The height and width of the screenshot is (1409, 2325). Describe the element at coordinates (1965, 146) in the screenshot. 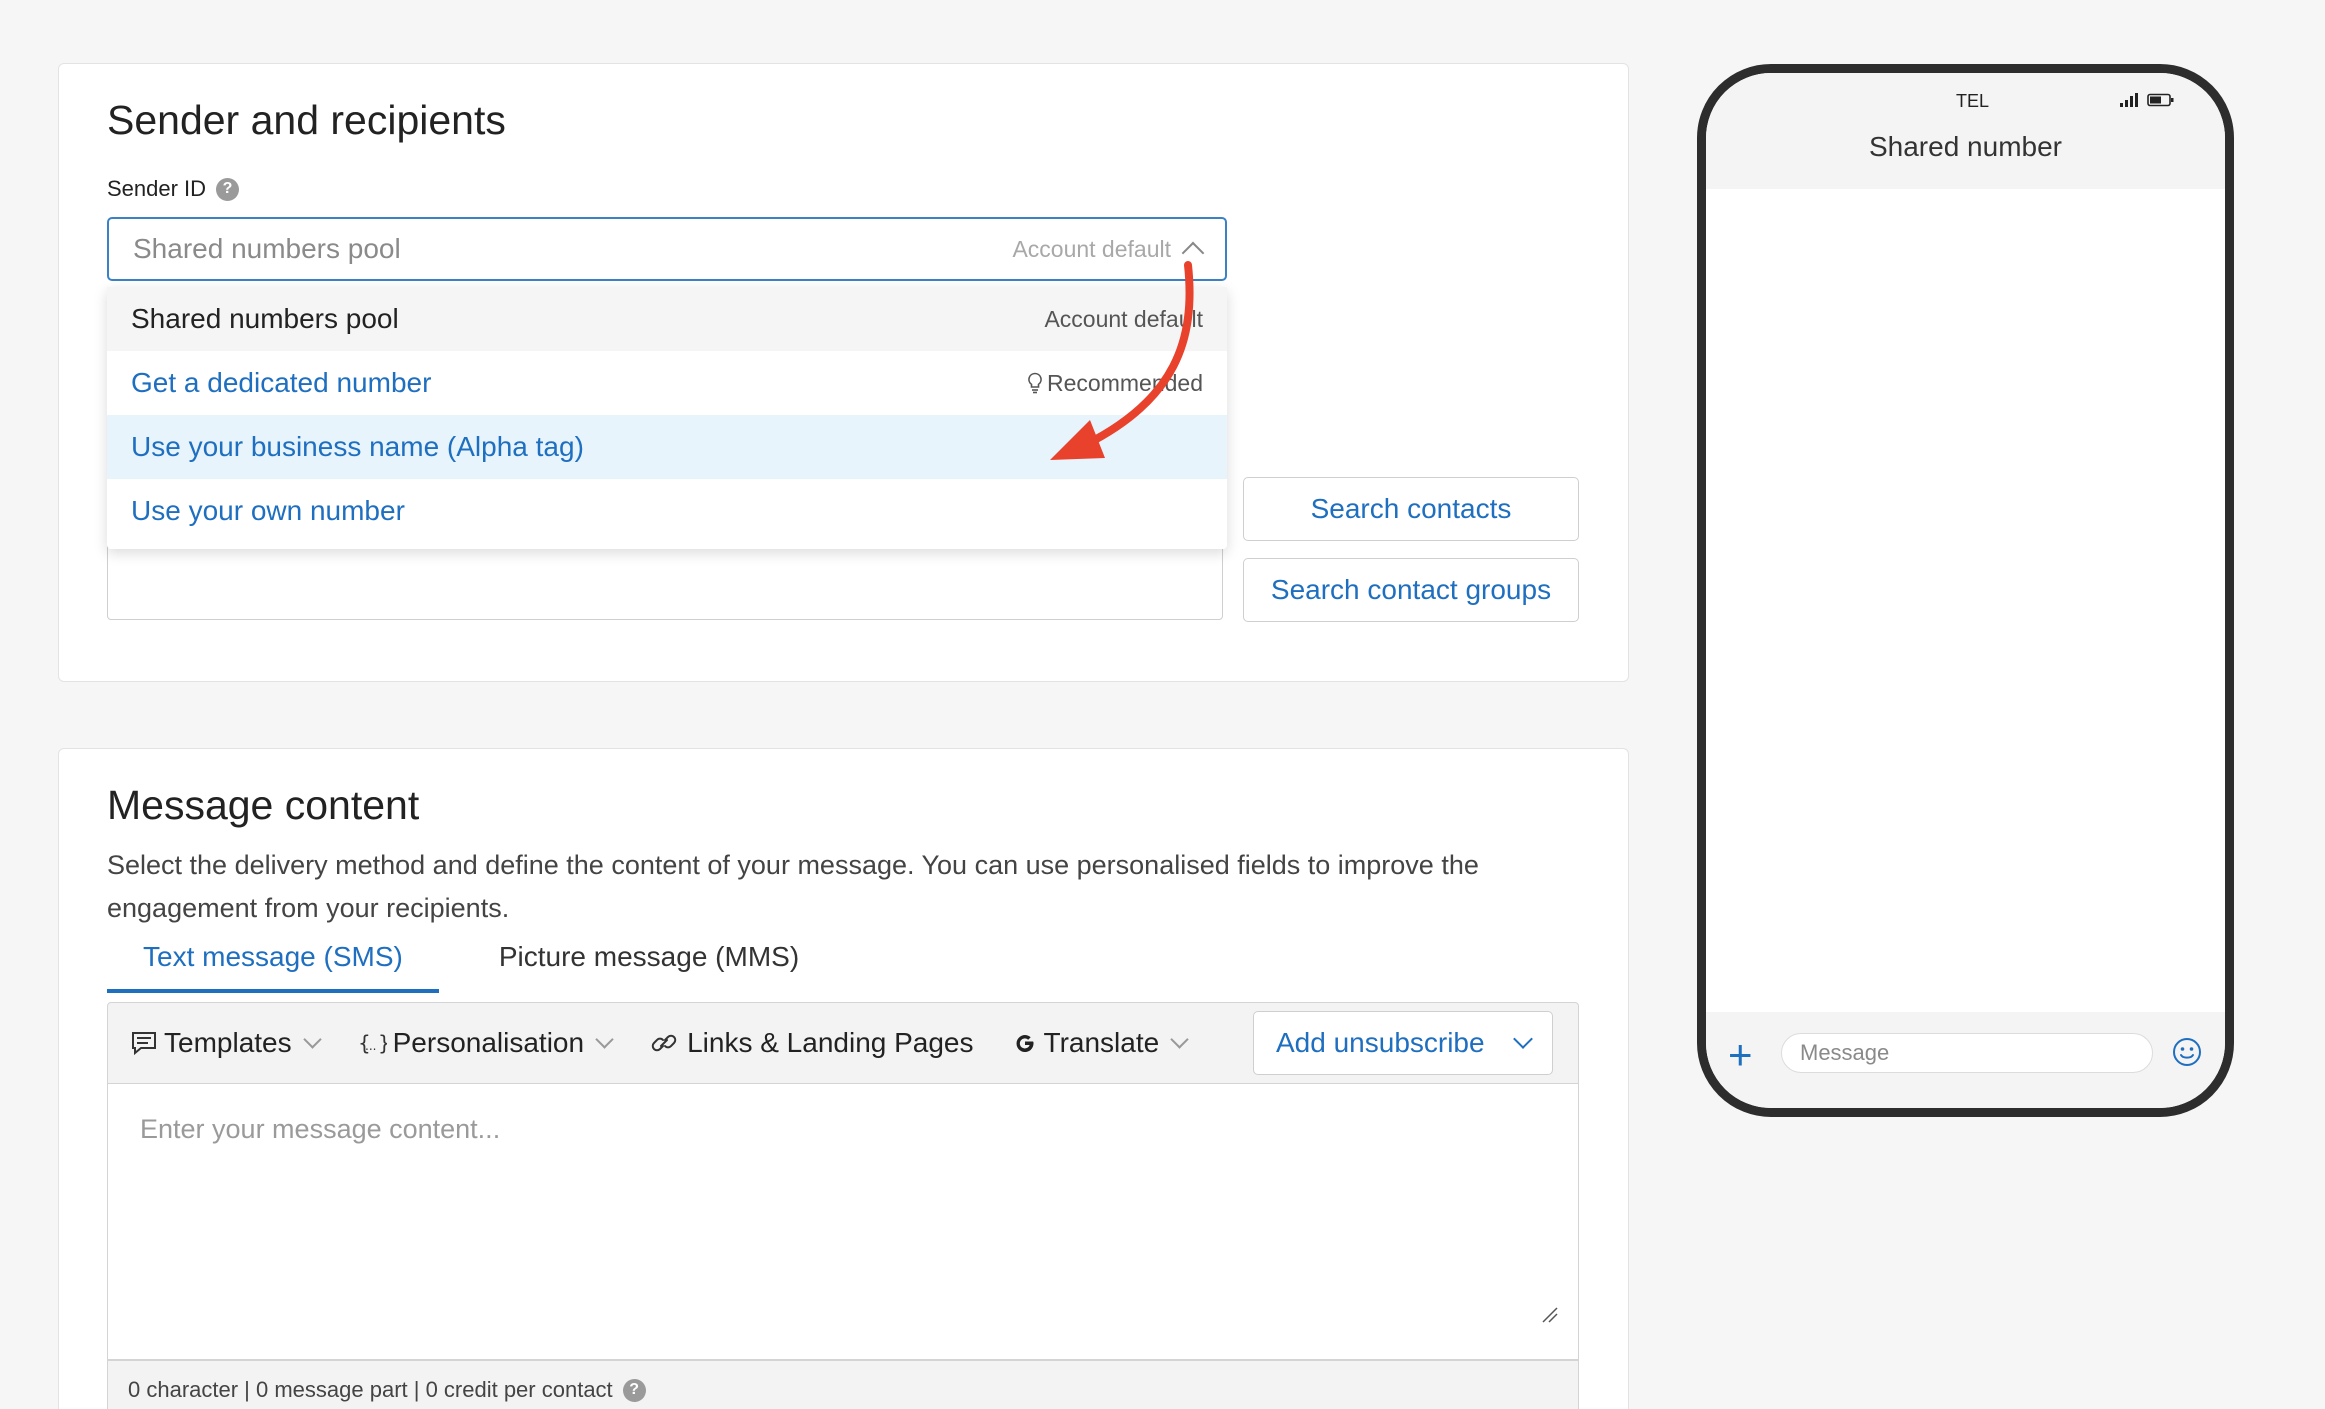

I see `phone-contact-name: Shared number` at that location.